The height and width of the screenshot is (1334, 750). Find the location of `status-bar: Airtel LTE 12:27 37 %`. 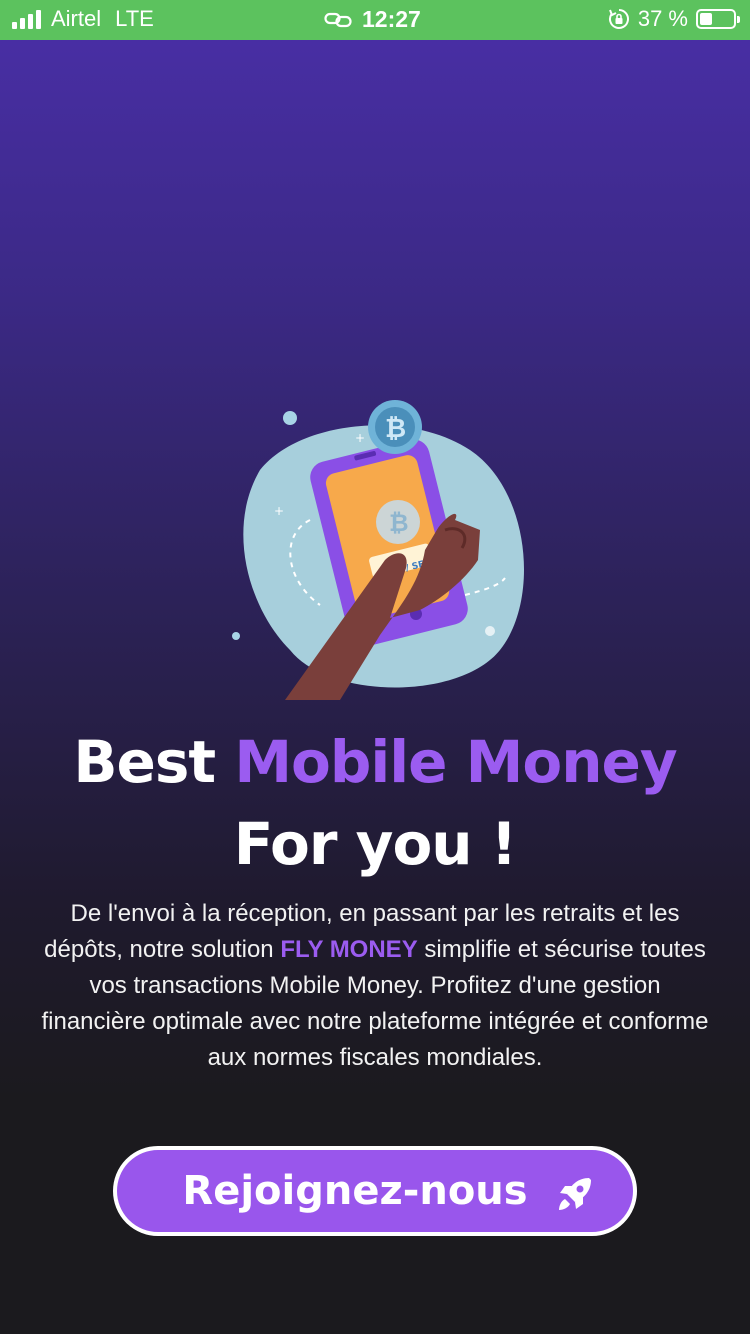

status-bar: Airtel LTE 12:27 37 % is located at coordinates (375, 20).